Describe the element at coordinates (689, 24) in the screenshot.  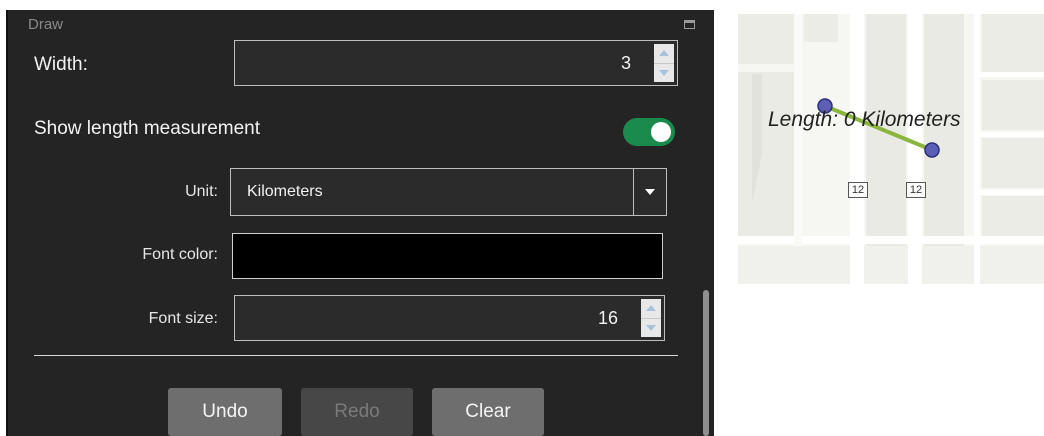
I see `maximize-icon` at that location.